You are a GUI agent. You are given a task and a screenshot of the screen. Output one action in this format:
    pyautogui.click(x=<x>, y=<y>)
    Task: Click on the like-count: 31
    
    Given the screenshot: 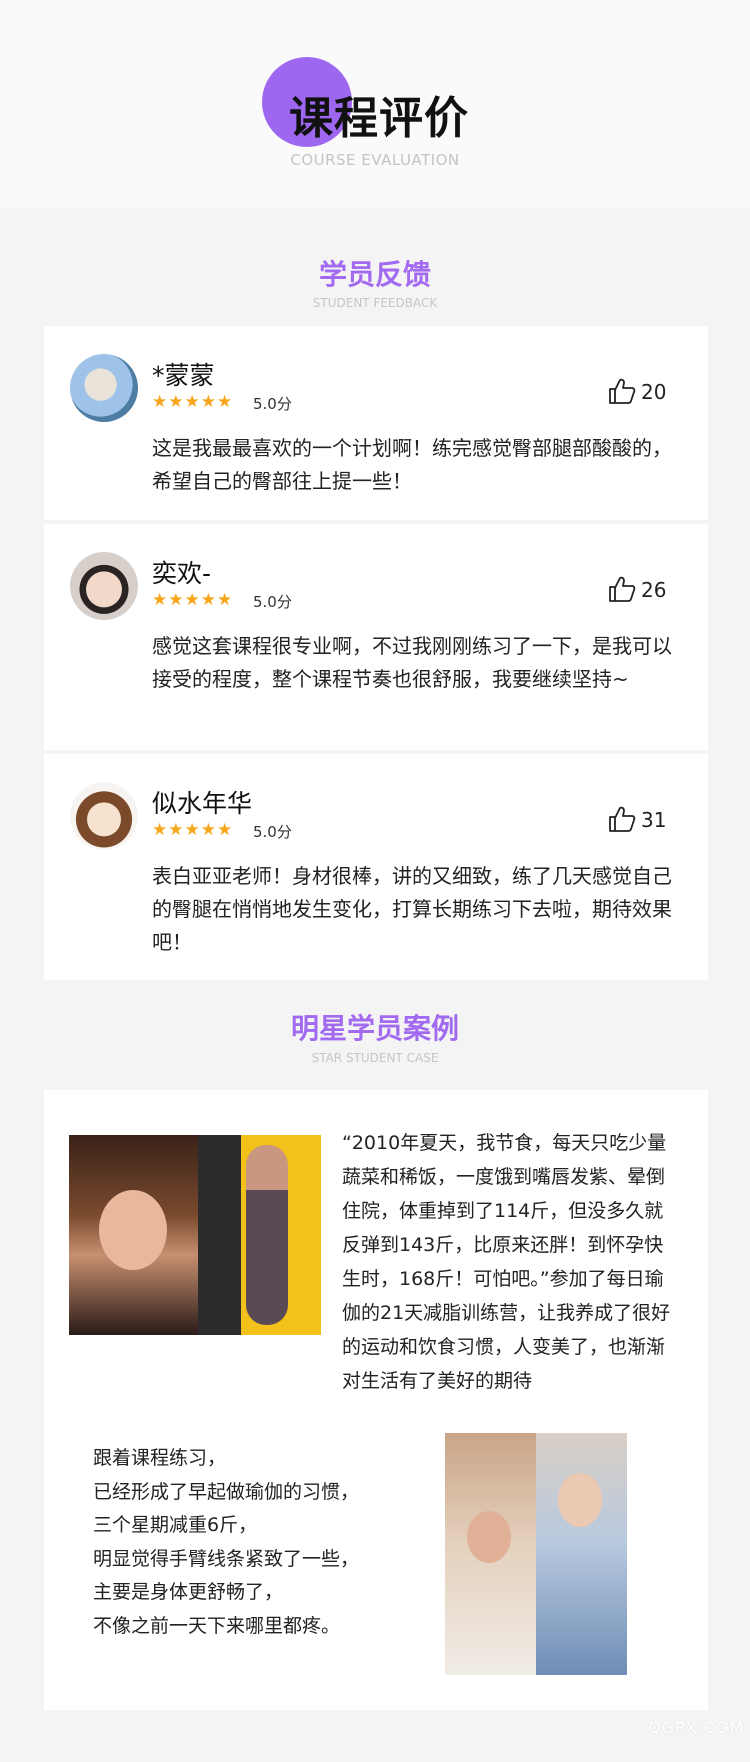 What is the action you would take?
    pyautogui.click(x=654, y=820)
    